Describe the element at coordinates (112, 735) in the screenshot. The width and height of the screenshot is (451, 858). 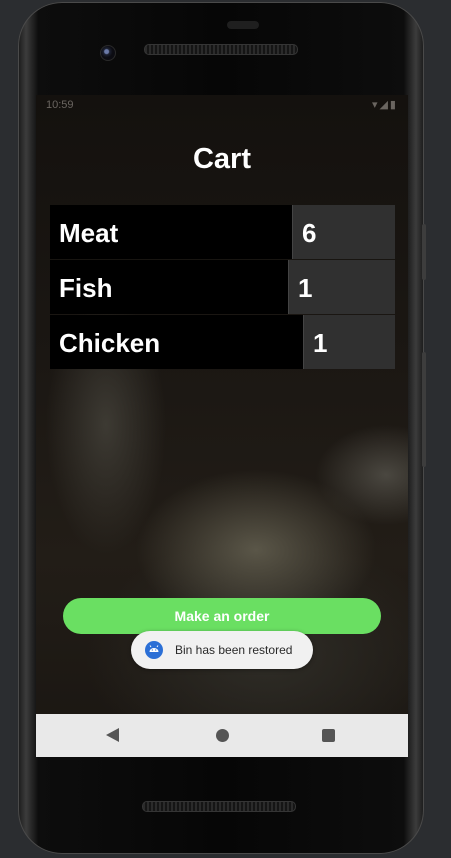
I see `back-icon` at that location.